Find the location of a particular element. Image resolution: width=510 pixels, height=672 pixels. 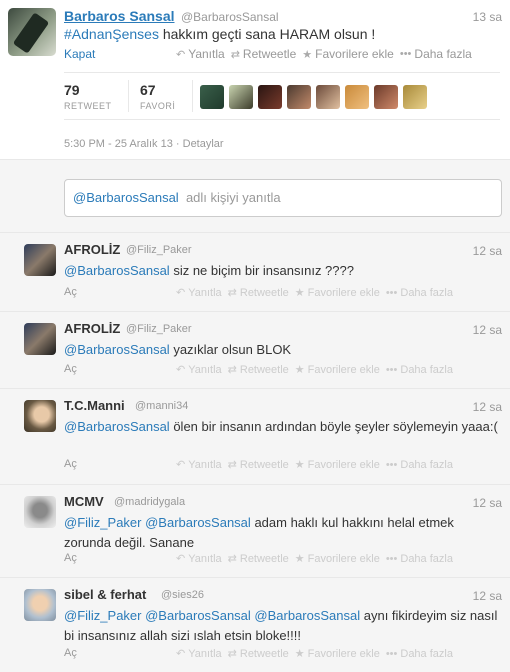

favorite-label: FAVORİ is located at coordinates (158, 106).